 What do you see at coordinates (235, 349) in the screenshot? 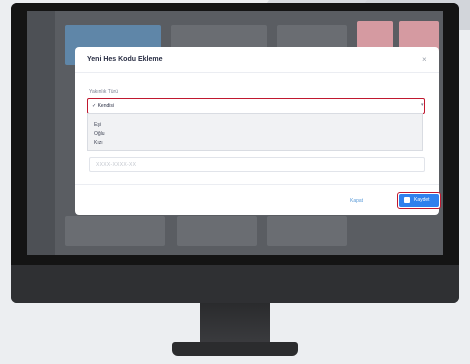
I see `monitor-base` at bounding box center [235, 349].